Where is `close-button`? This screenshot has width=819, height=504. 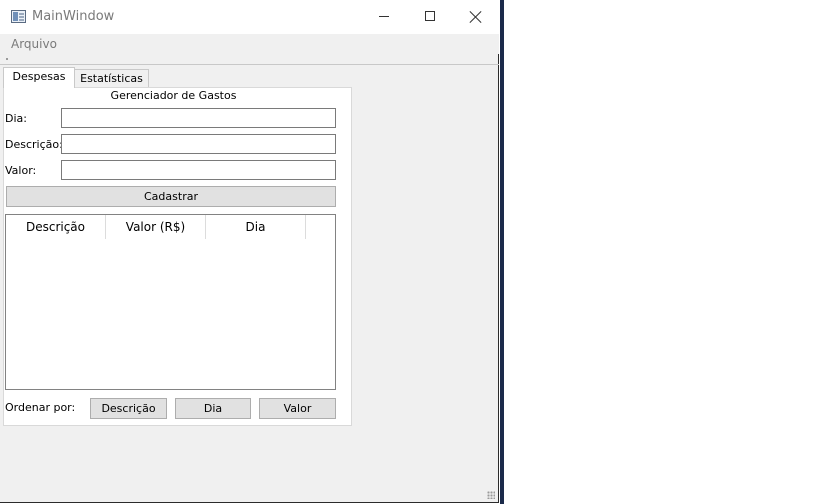 close-button is located at coordinates (475, 17).